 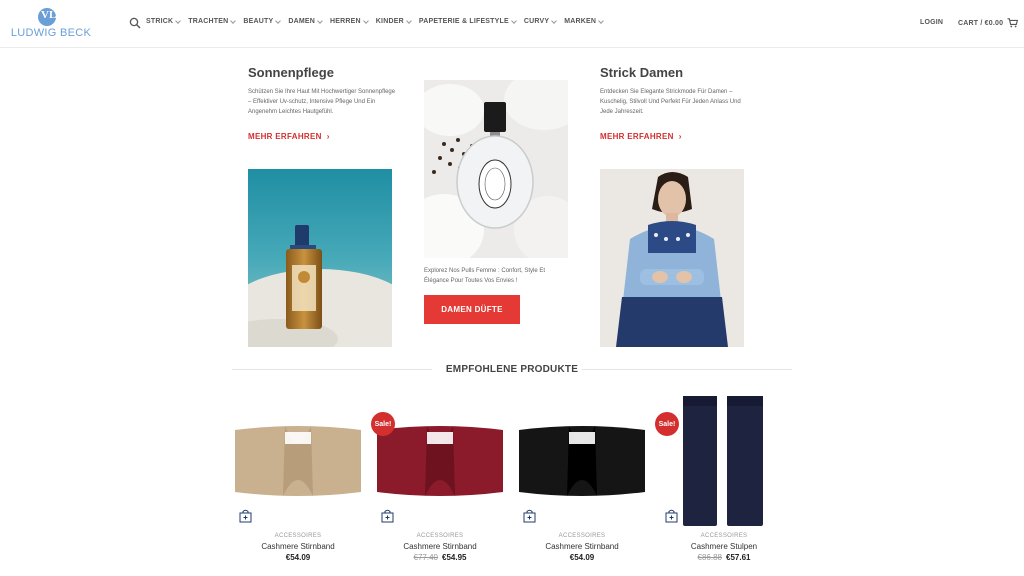 I want to click on promo-title-sonnenpflege: Sonnenpflege, so click(x=291, y=72).